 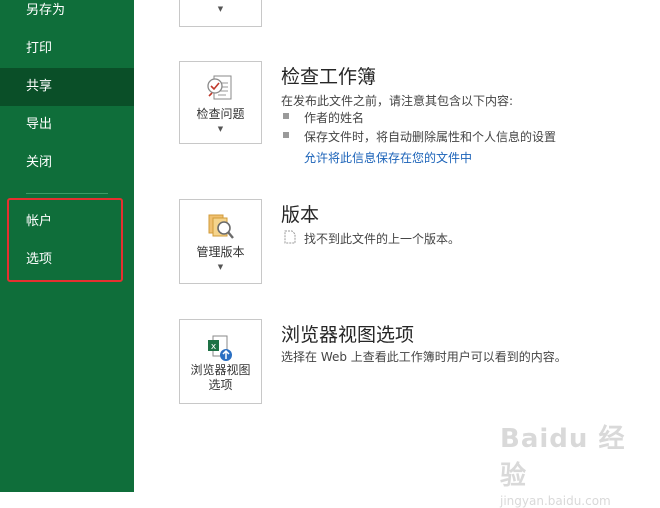 I want to click on check-for-issues-button: 检查问题 ▼, so click(x=220, y=102).